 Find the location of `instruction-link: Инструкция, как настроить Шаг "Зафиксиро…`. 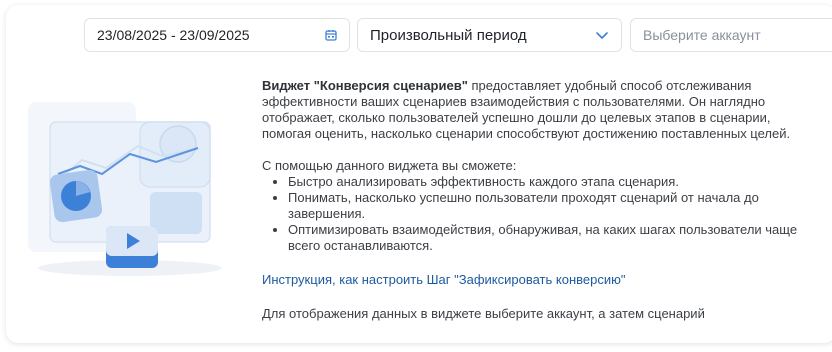

instruction-link: Инструкция, как настроить Шаг "Зафиксиро… is located at coordinates (444, 280).